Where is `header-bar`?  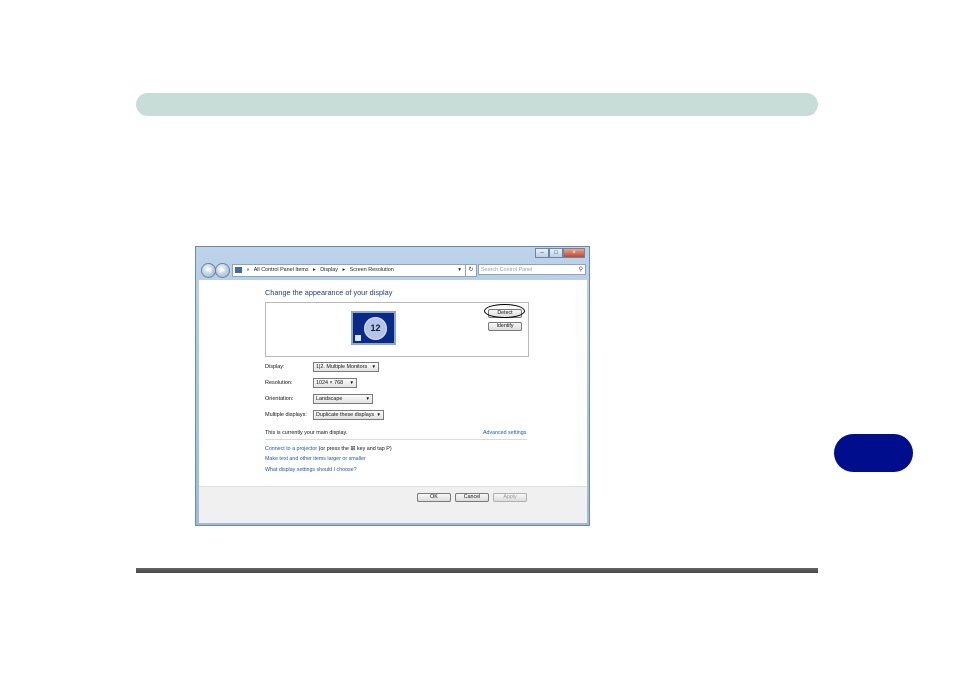 header-bar is located at coordinates (477, 104).